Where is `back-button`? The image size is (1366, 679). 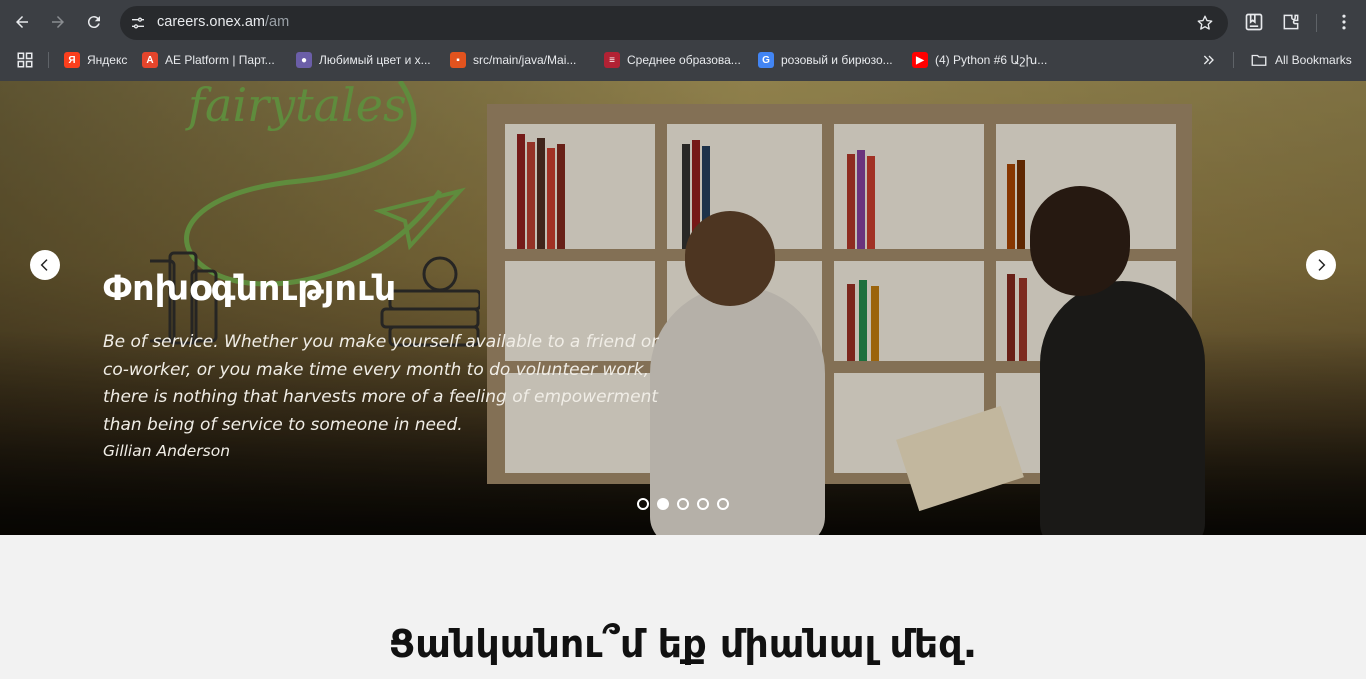 back-button is located at coordinates (22, 22).